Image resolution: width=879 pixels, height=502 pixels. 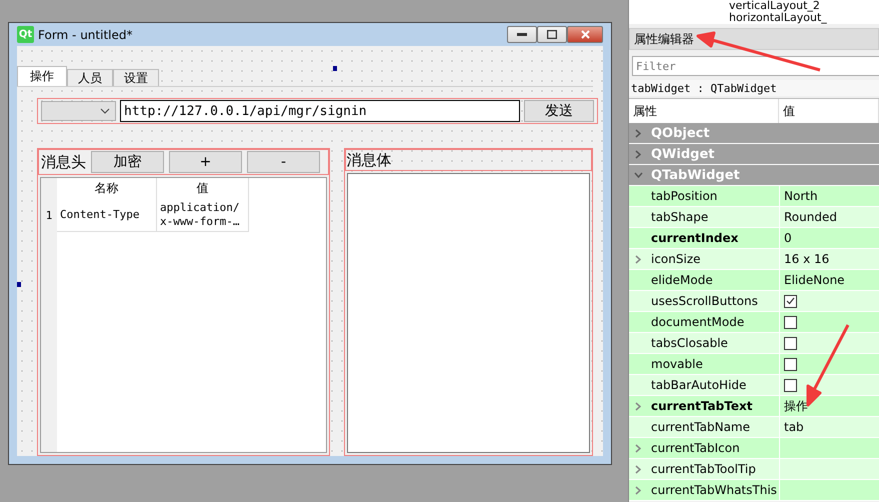 I want to click on property-name: currentTabWhatsThis, so click(x=714, y=490).